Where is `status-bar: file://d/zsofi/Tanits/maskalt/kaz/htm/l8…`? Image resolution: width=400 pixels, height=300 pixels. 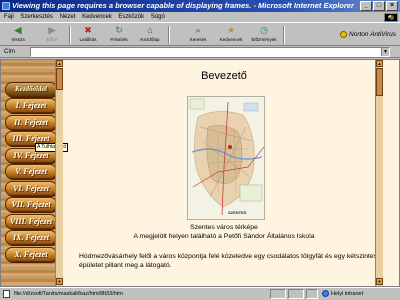 status-bar: file://d/zsofi/Tanits/maskalt/kaz/htm/l8… is located at coordinates (200, 293).